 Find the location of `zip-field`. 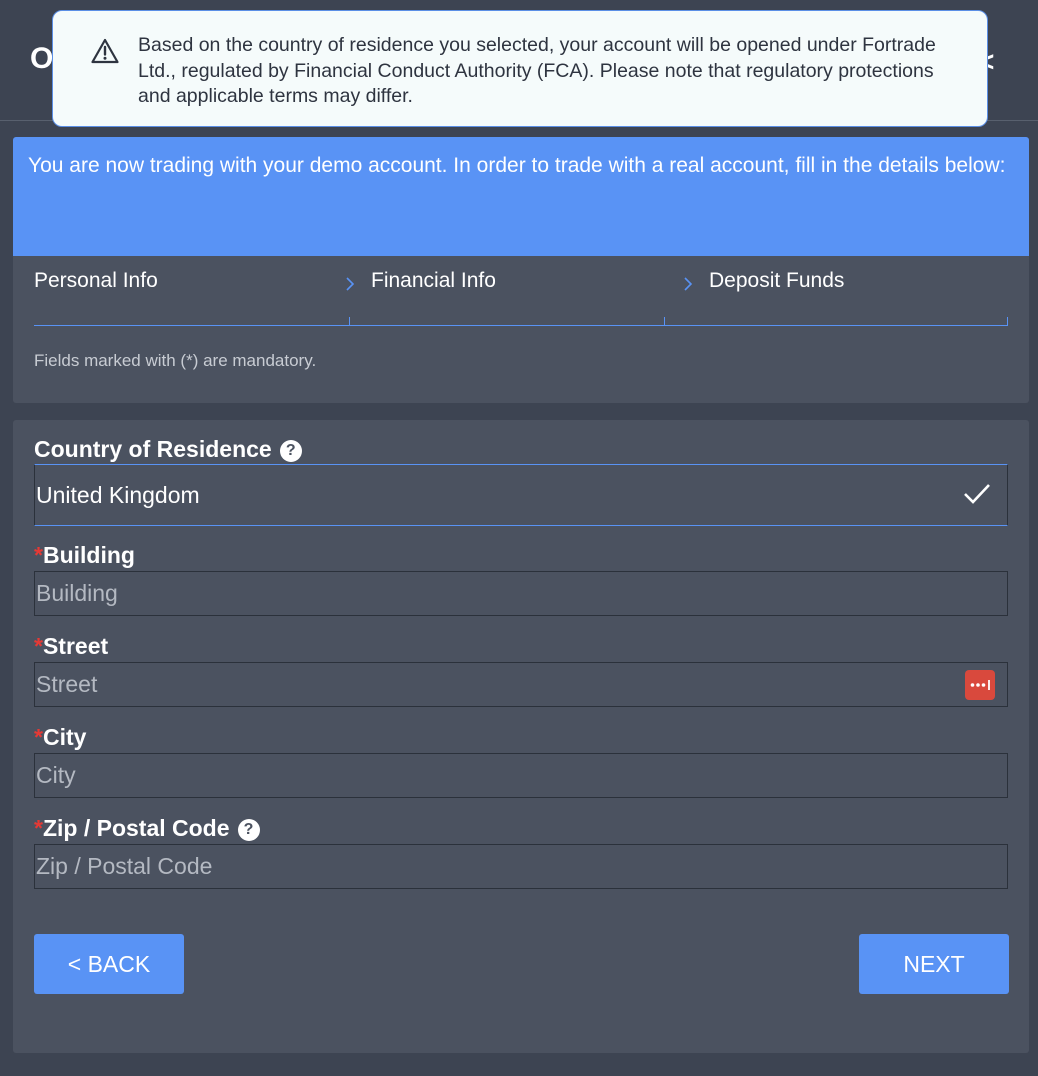

zip-field is located at coordinates (521, 866).